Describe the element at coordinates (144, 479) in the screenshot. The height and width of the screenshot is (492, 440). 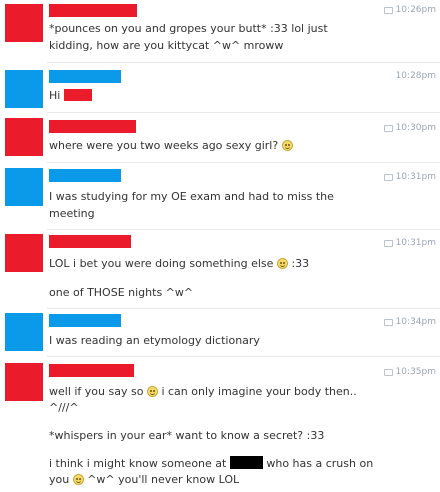
I see `message-text: you ^w^ you'll never know LOL` at that location.